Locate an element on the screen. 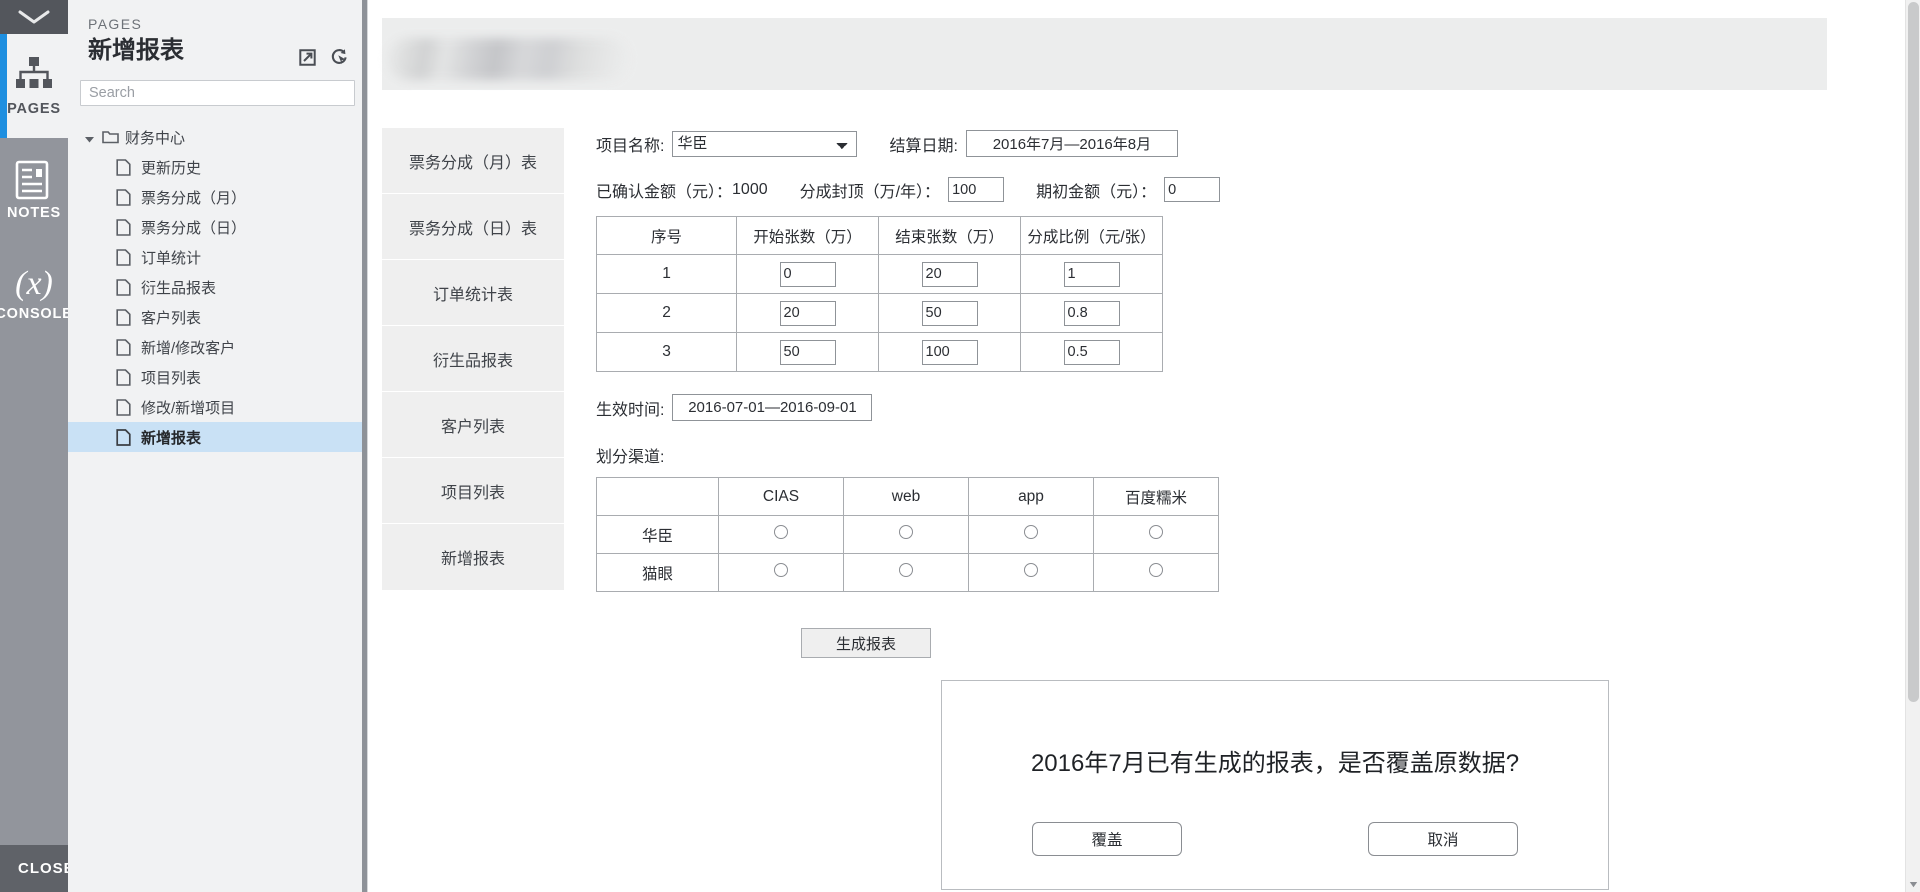 The height and width of the screenshot is (892, 1920). tree-item-add-report: 新增报表 is located at coordinates (217, 437).